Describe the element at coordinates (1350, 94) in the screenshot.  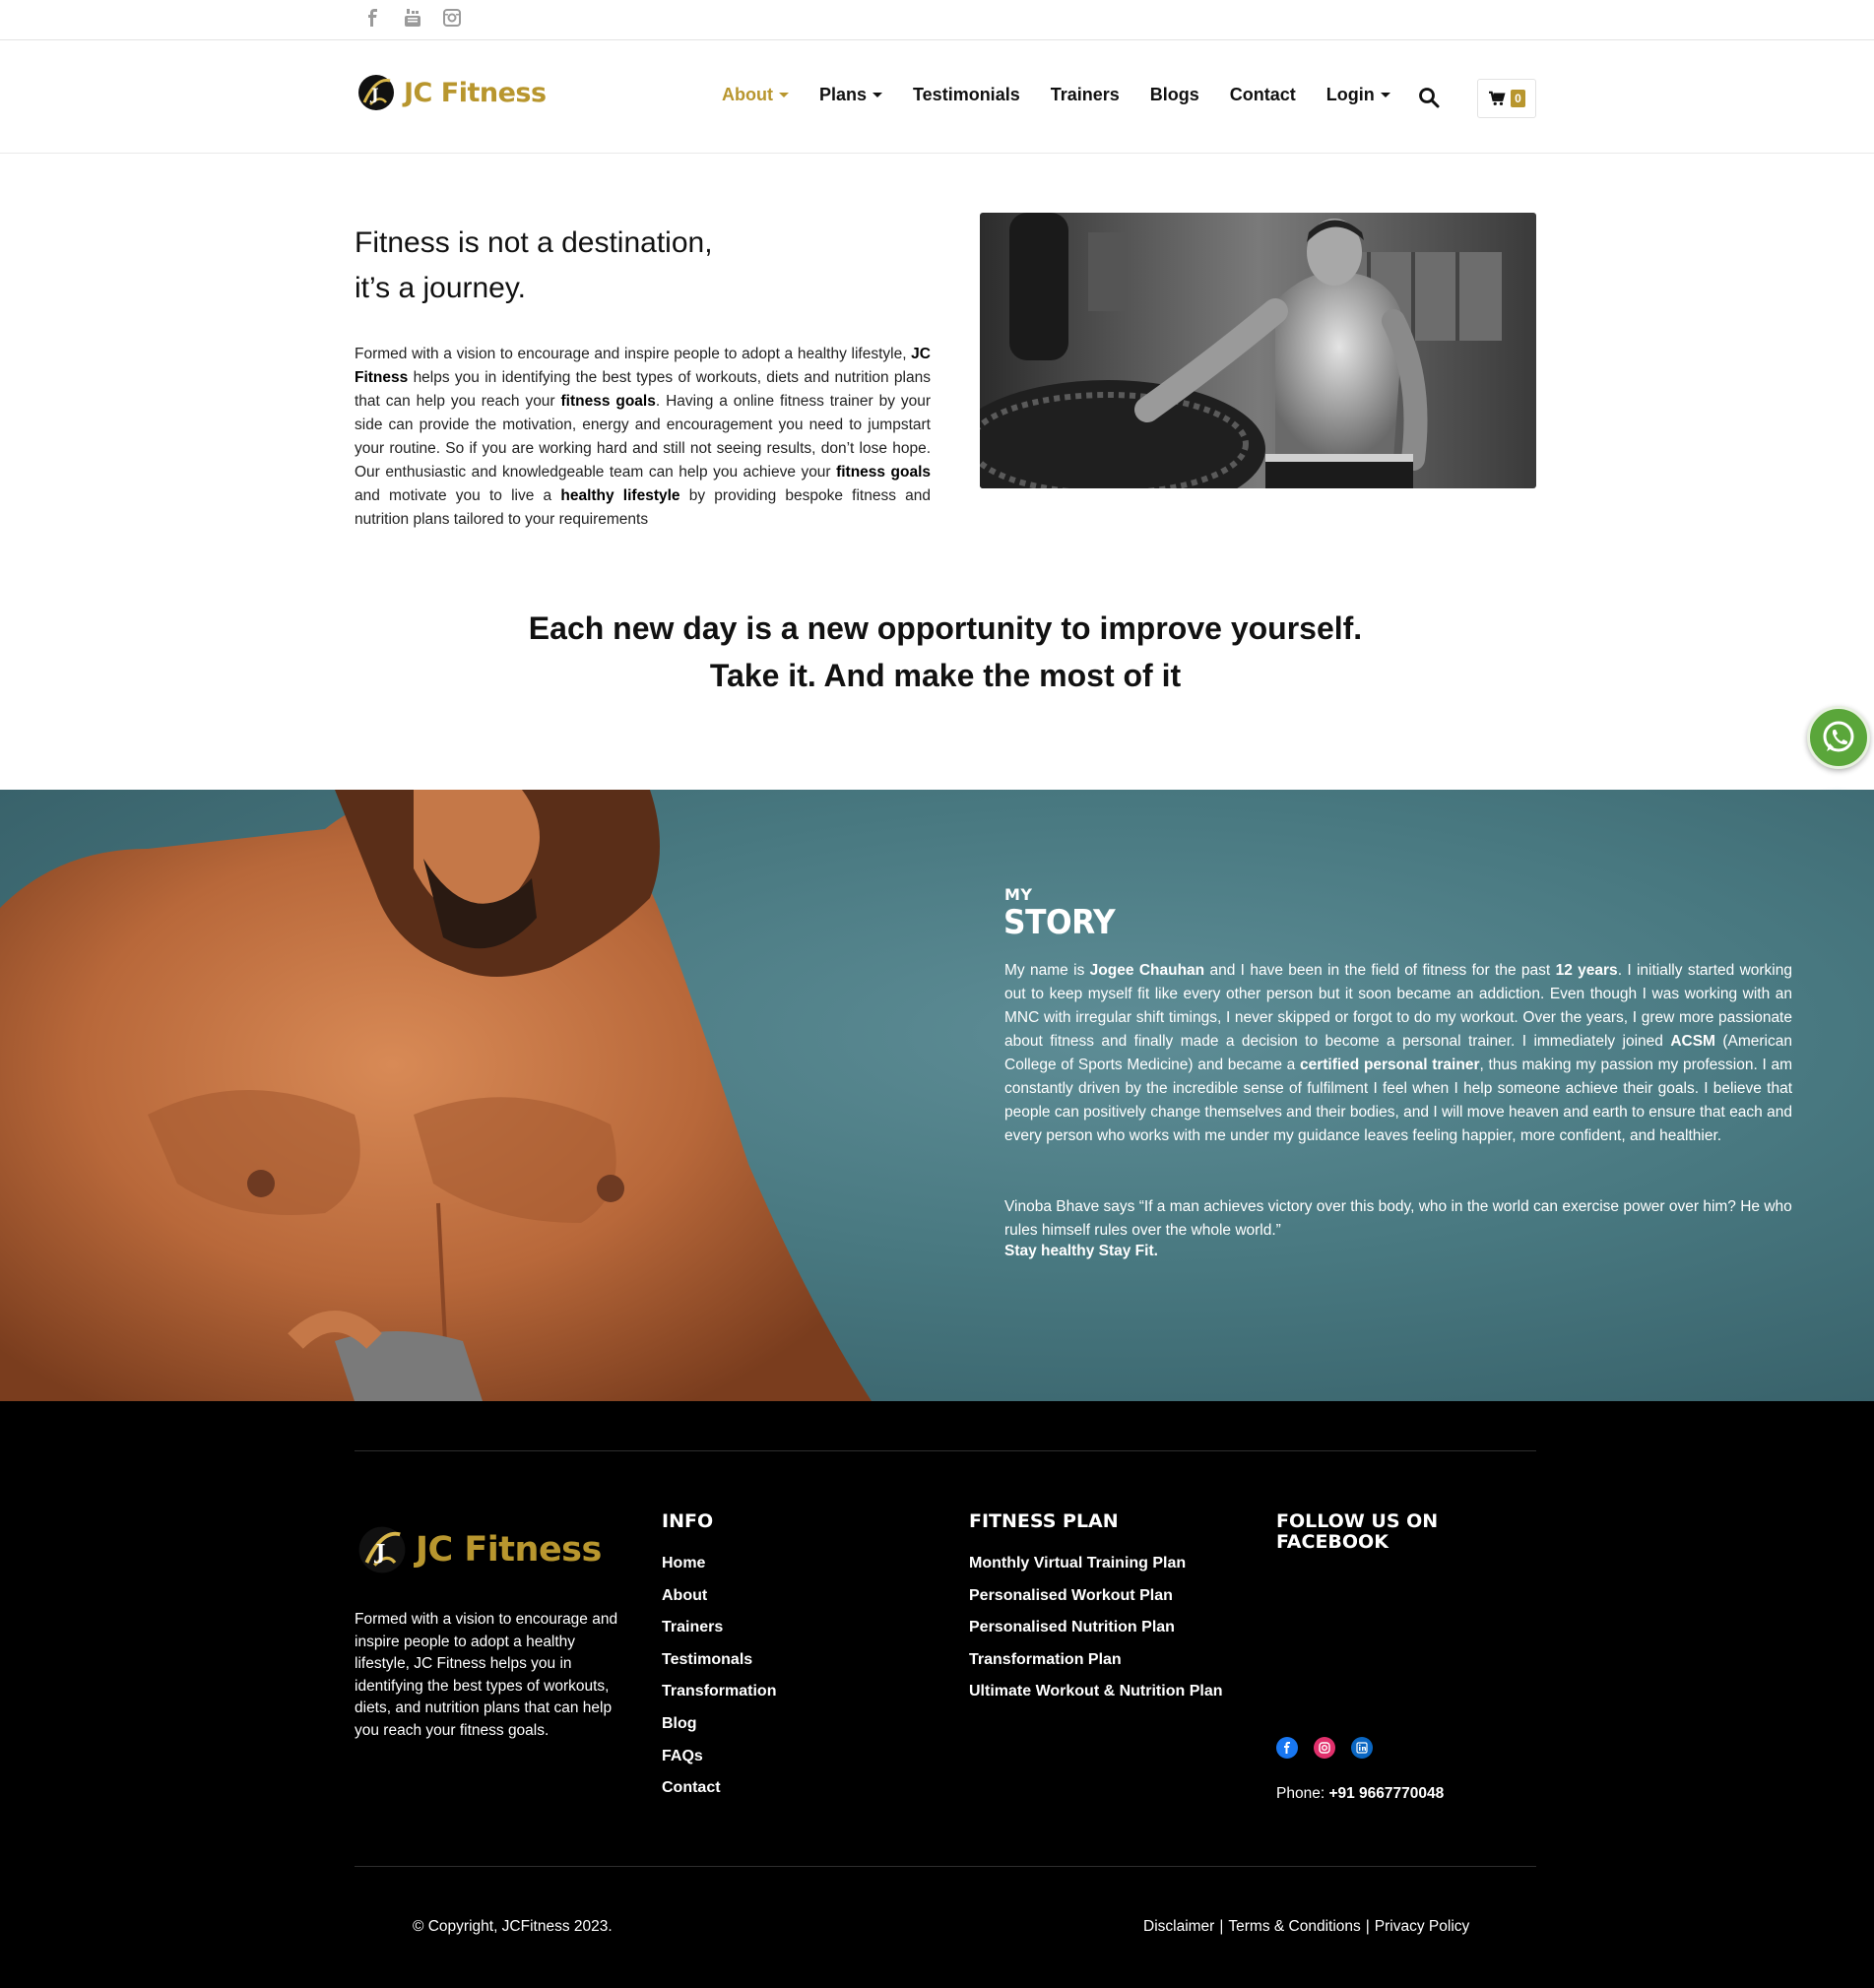
I see `nav-item-label: Login` at that location.